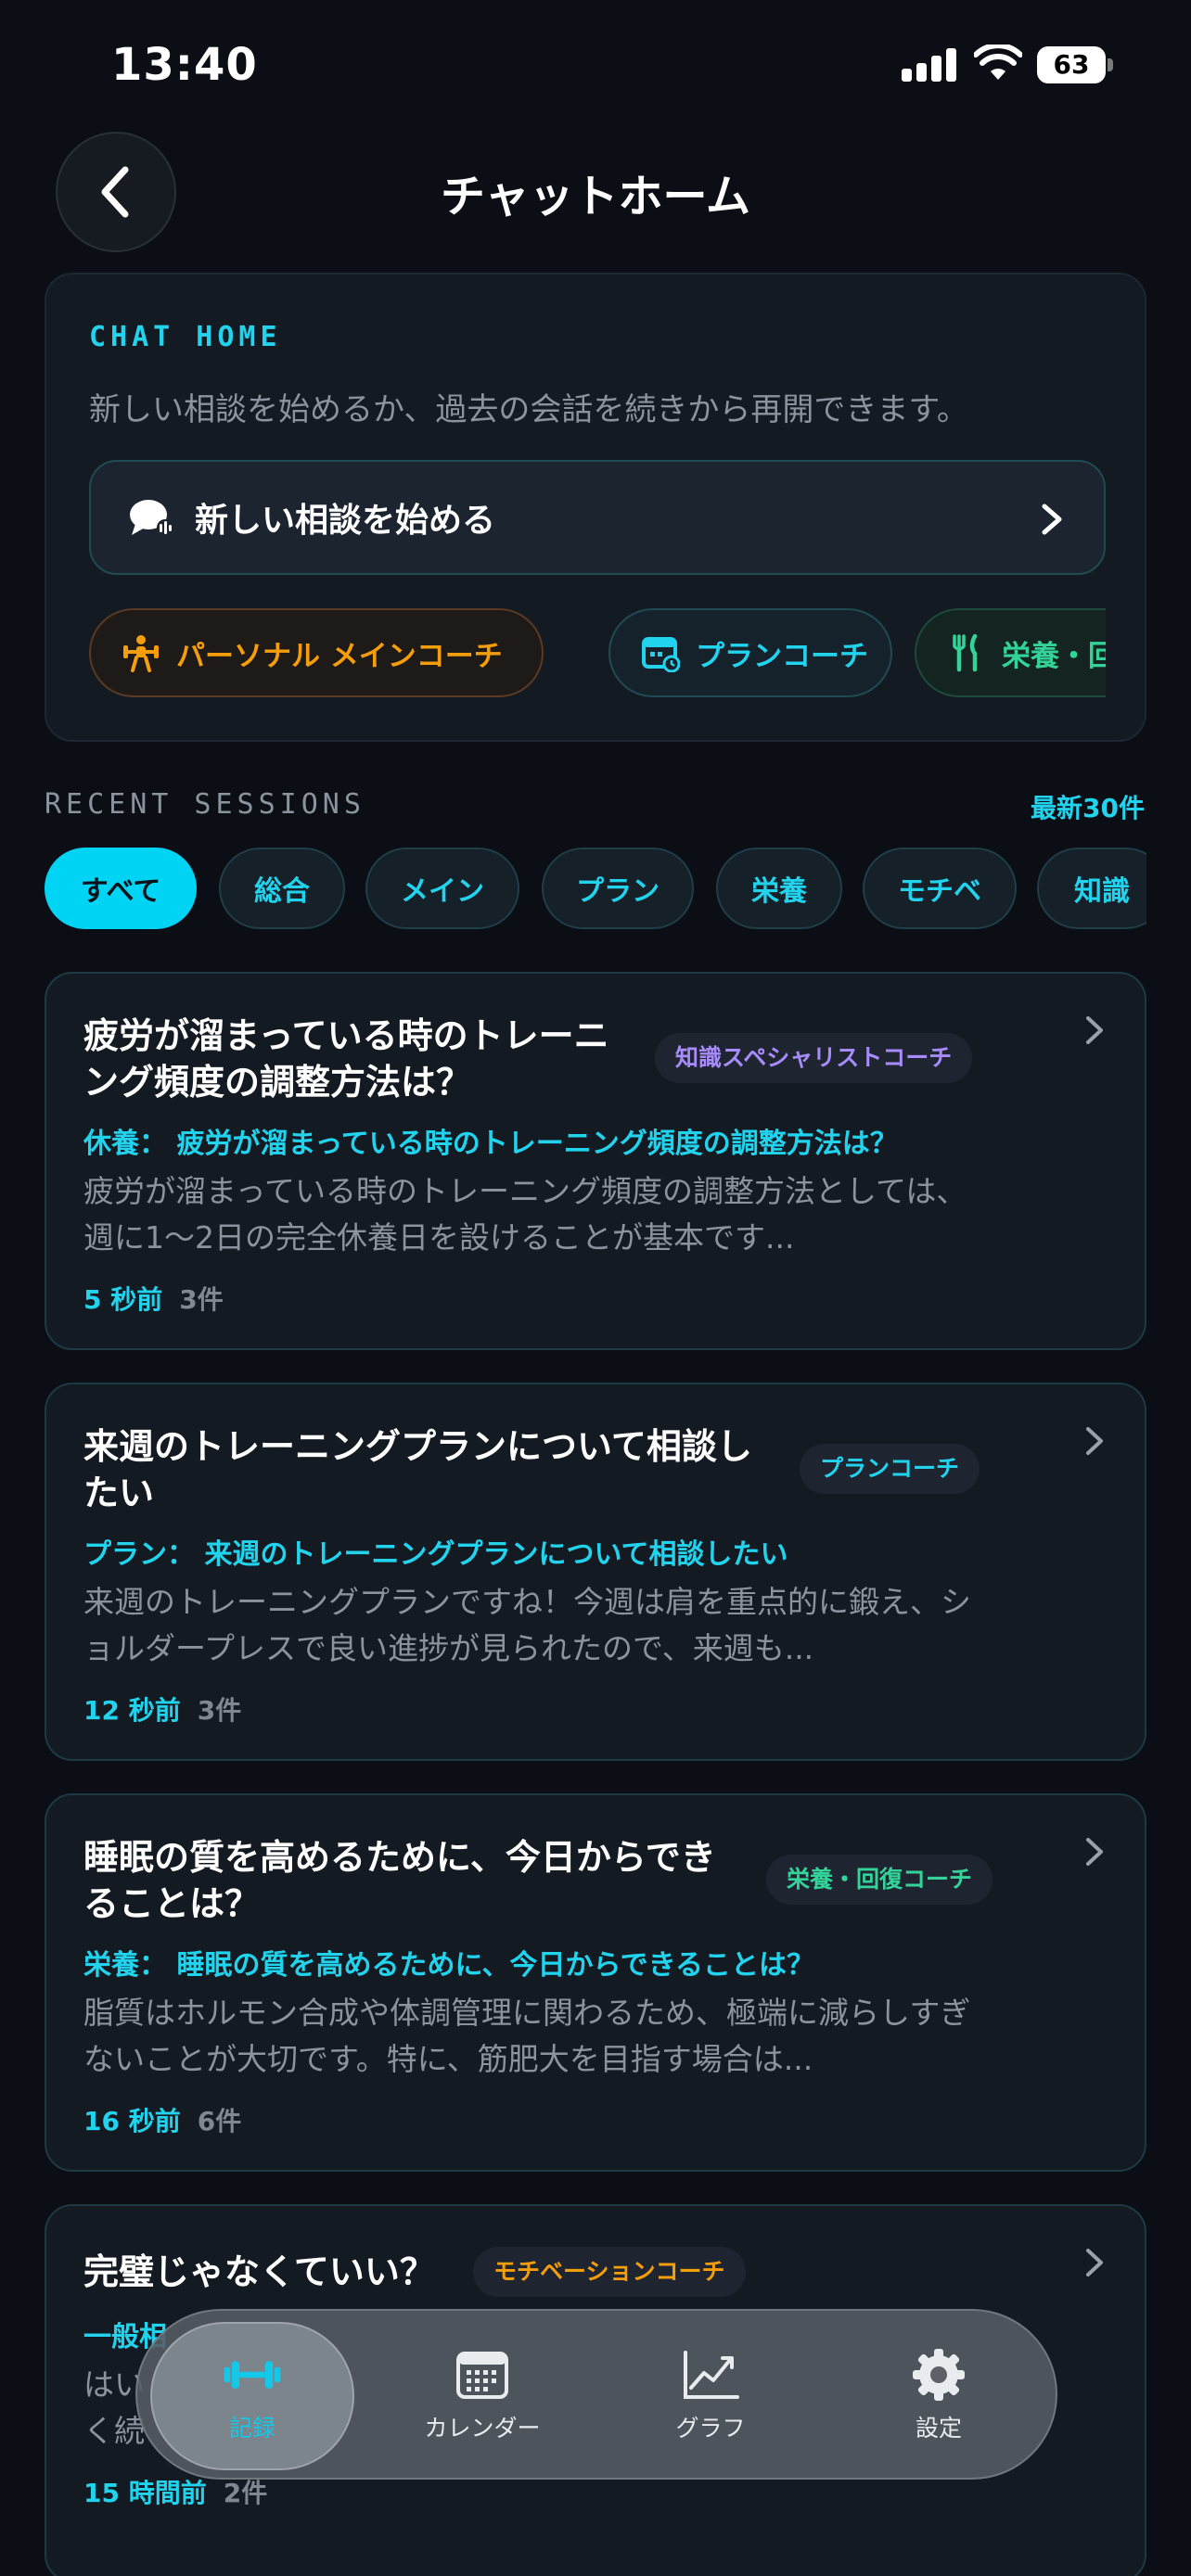 The image size is (1191, 2576). Describe the element at coordinates (490, 1144) in the screenshot. I see `session-subtitle: 休養： 疲労が溜まっている時のトレーニング頻度の調整方法は？` at that location.